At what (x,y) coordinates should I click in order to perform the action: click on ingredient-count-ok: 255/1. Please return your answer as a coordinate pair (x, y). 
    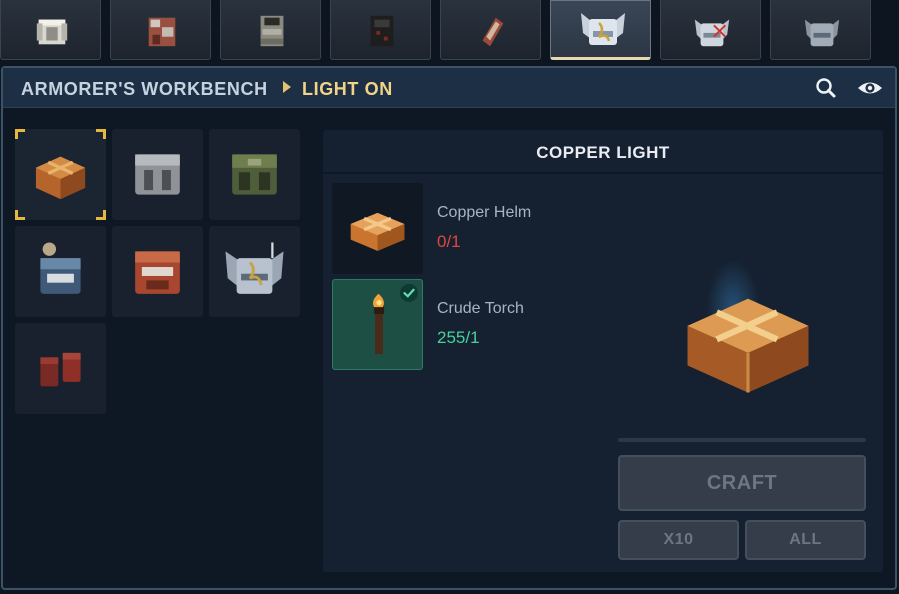
    Looking at the image, I should click on (458, 337).